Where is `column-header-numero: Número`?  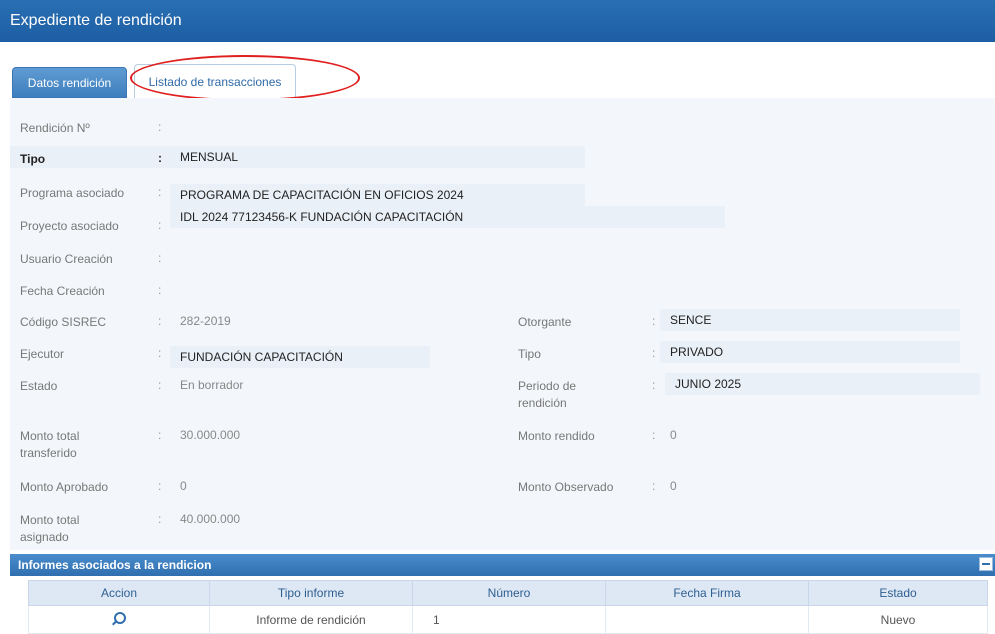 column-header-numero: Número is located at coordinates (509, 593).